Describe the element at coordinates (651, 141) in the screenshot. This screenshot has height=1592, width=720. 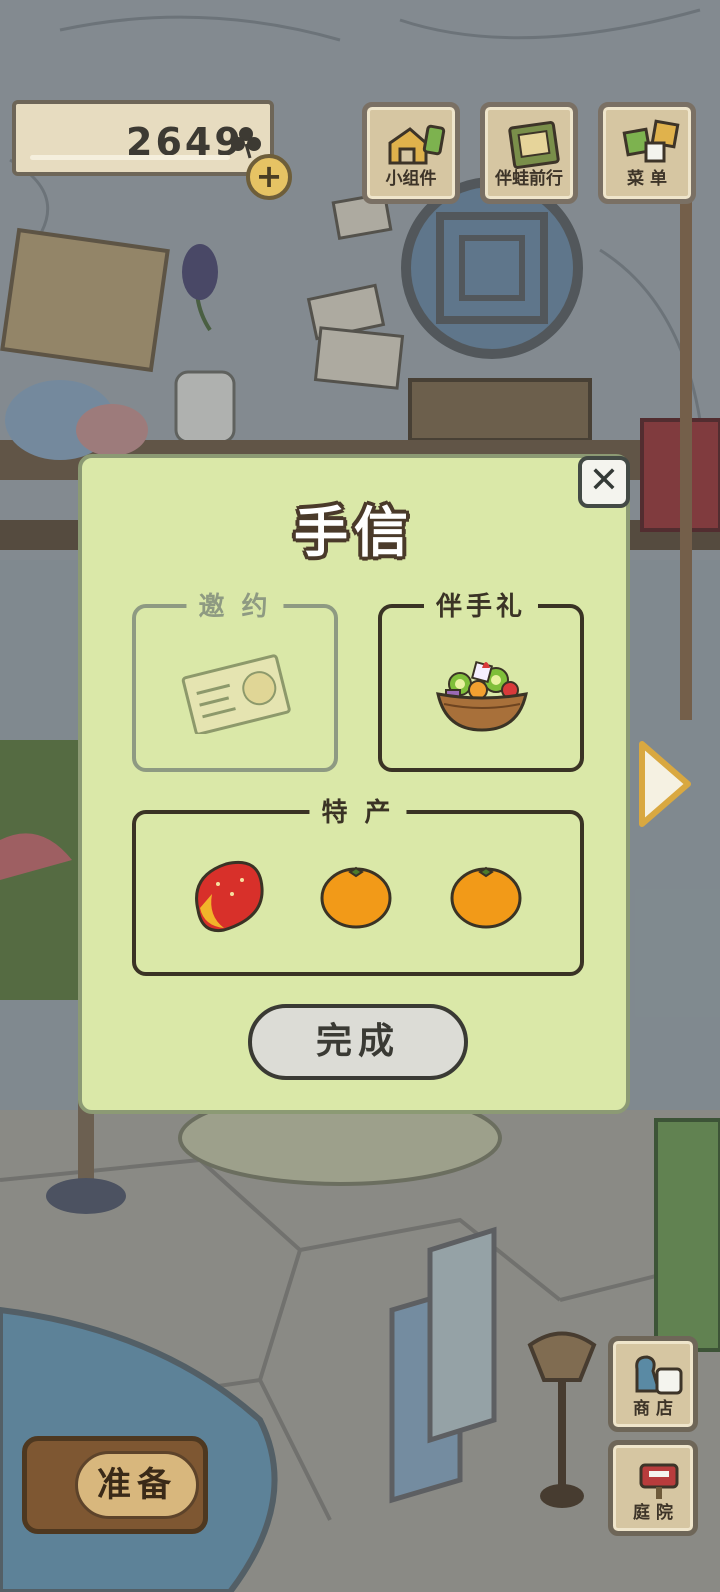
I see `menu-tiles-icon` at that location.